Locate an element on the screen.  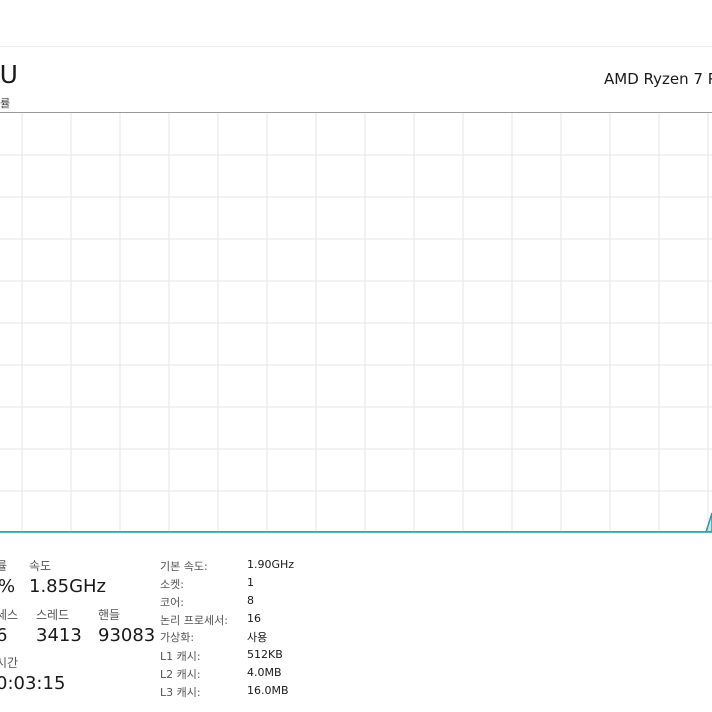
header-divider is located at coordinates (356, 46).